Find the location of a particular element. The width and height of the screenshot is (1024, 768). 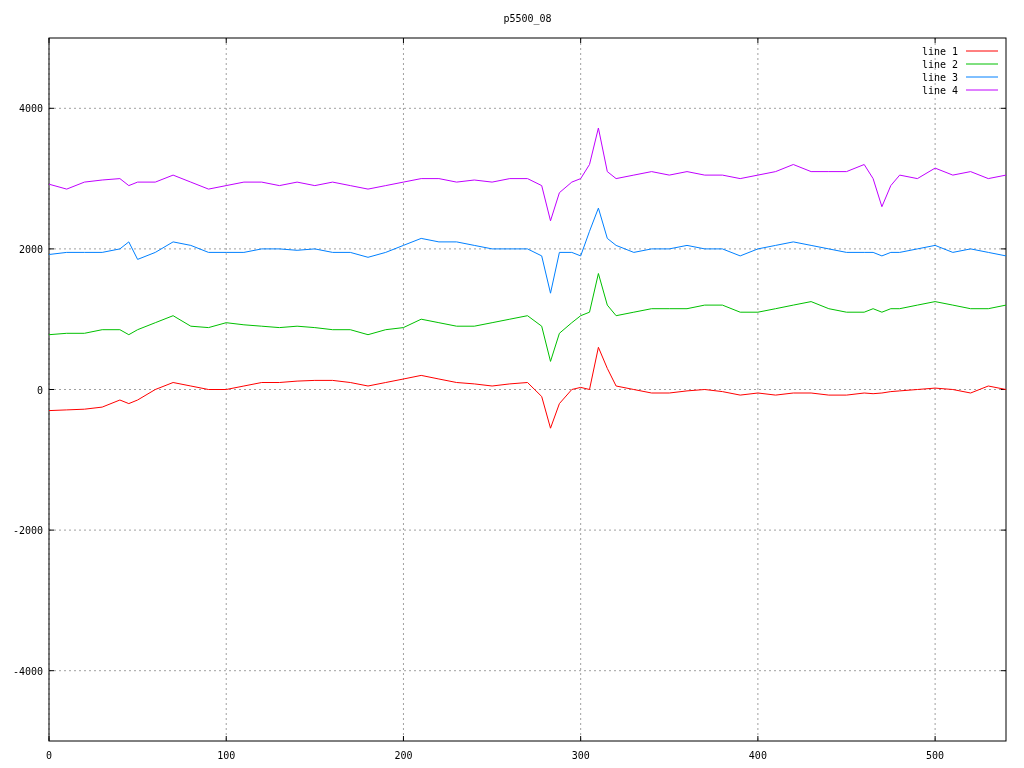

x-tick-label: 0 is located at coordinates (49, 755).